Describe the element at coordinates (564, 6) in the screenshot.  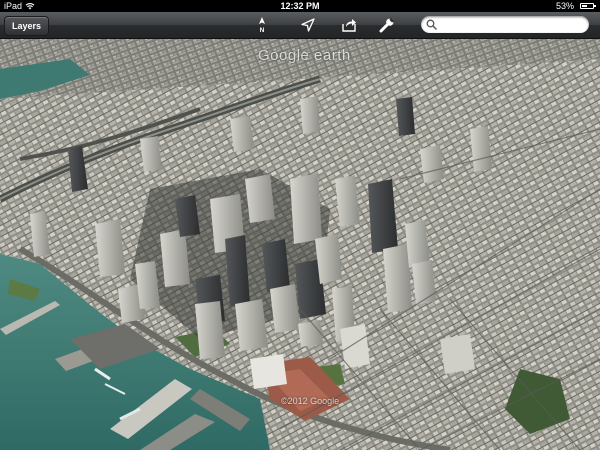
I see `battery-percentage: 53%` at that location.